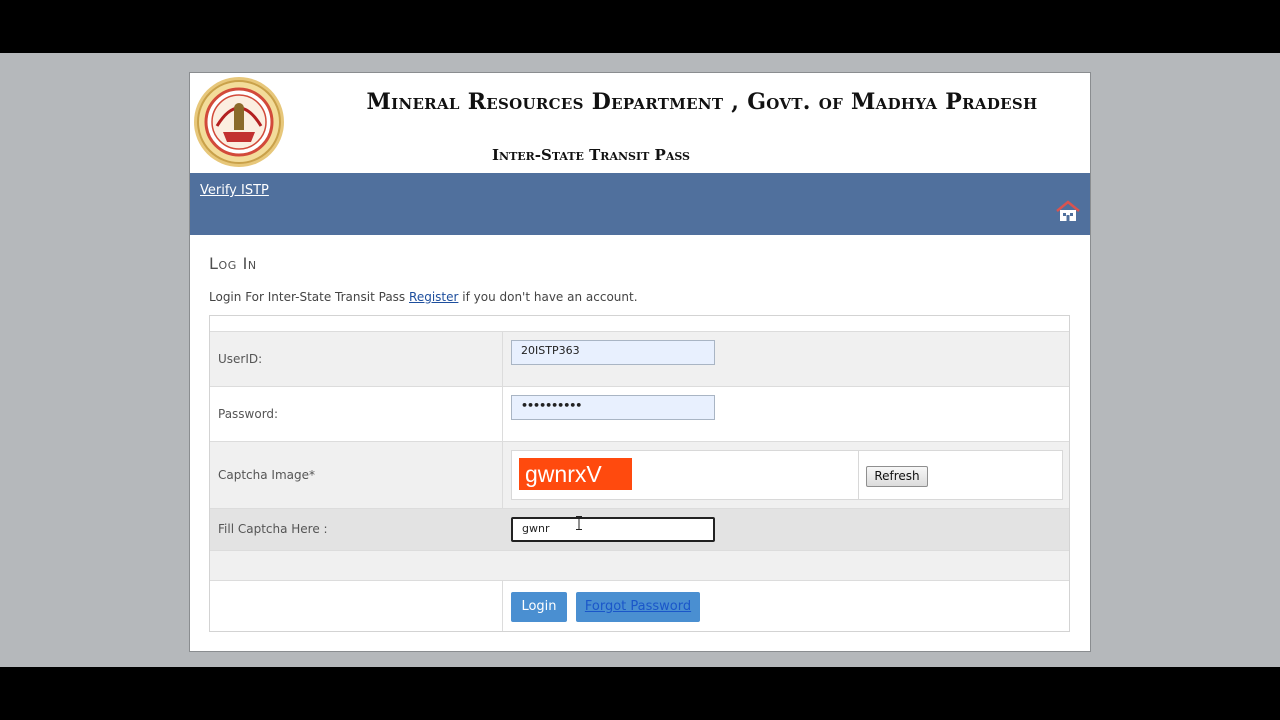  Describe the element at coordinates (273, 529) in the screenshot. I see `fill-captcha-label: Fill Captcha Here :` at that location.